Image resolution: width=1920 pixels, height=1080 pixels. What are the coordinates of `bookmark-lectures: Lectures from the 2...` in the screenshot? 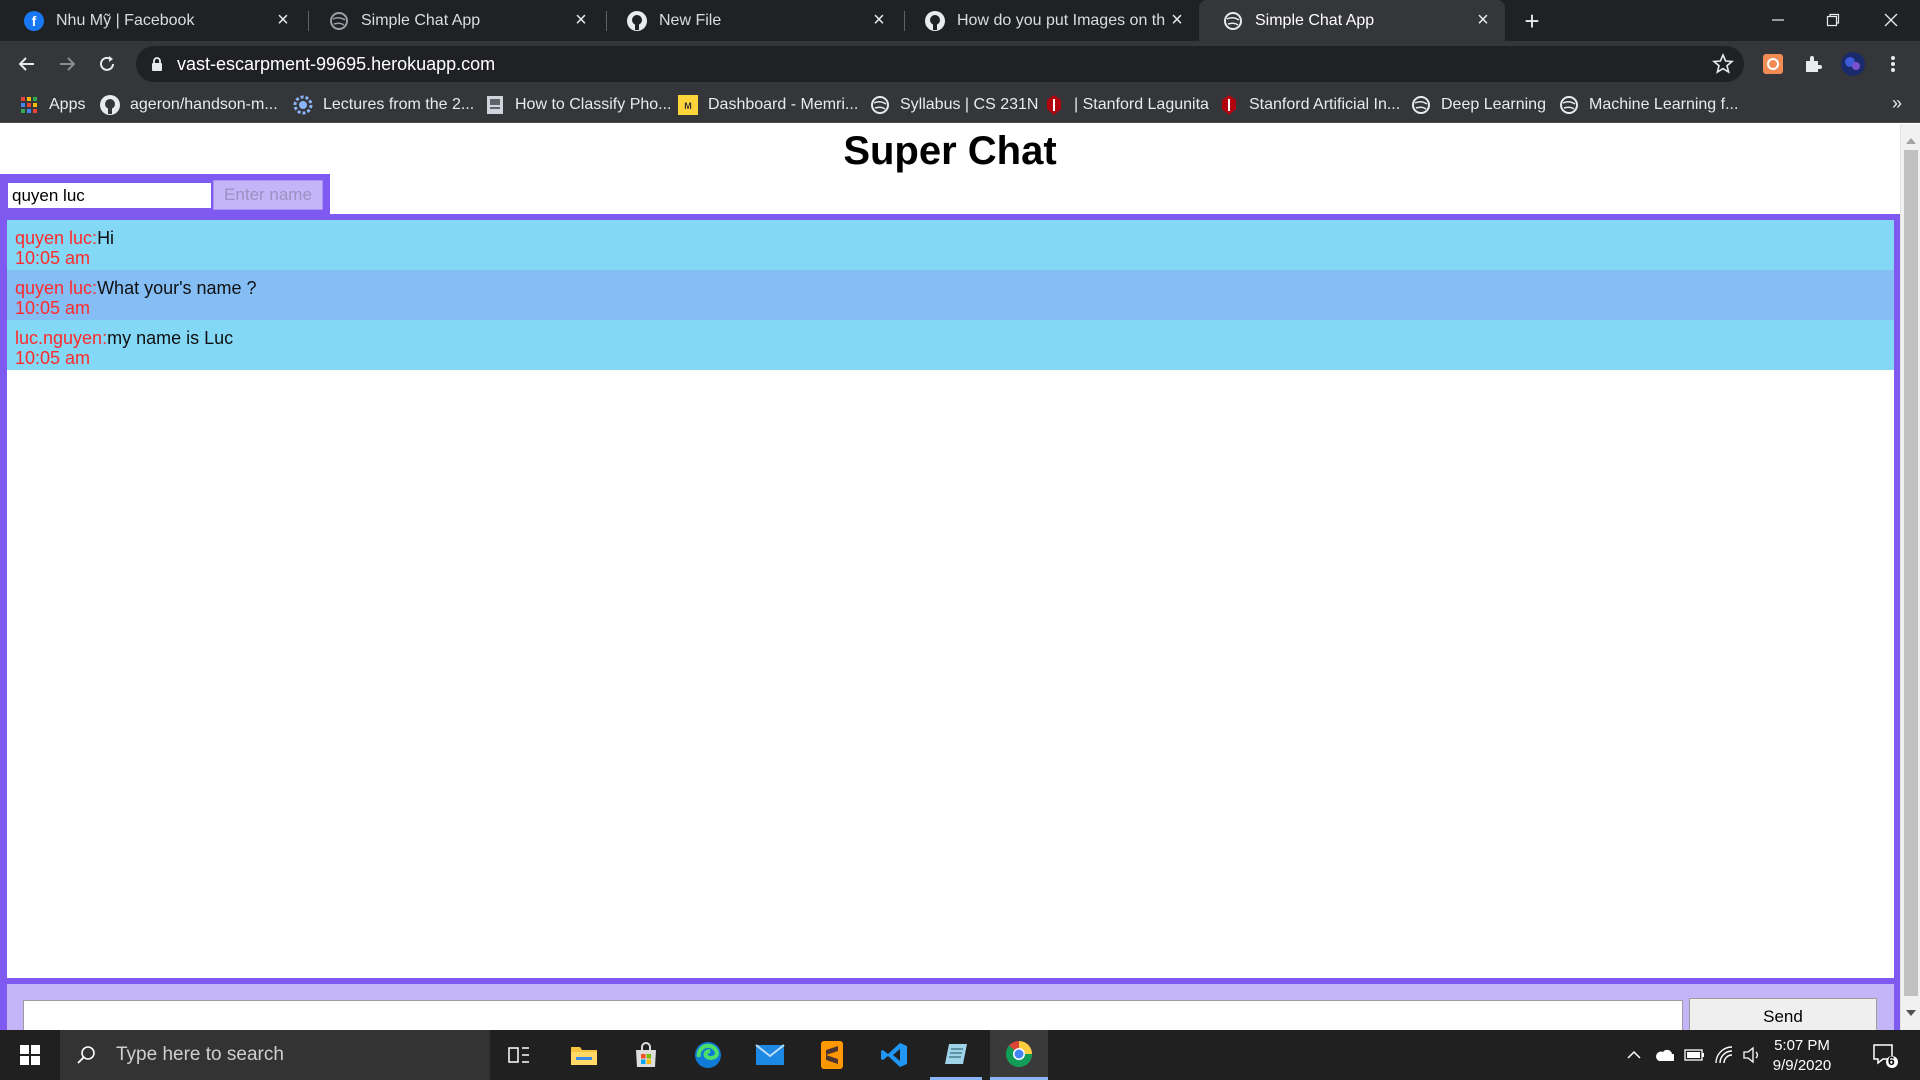 It's located at (383, 105).